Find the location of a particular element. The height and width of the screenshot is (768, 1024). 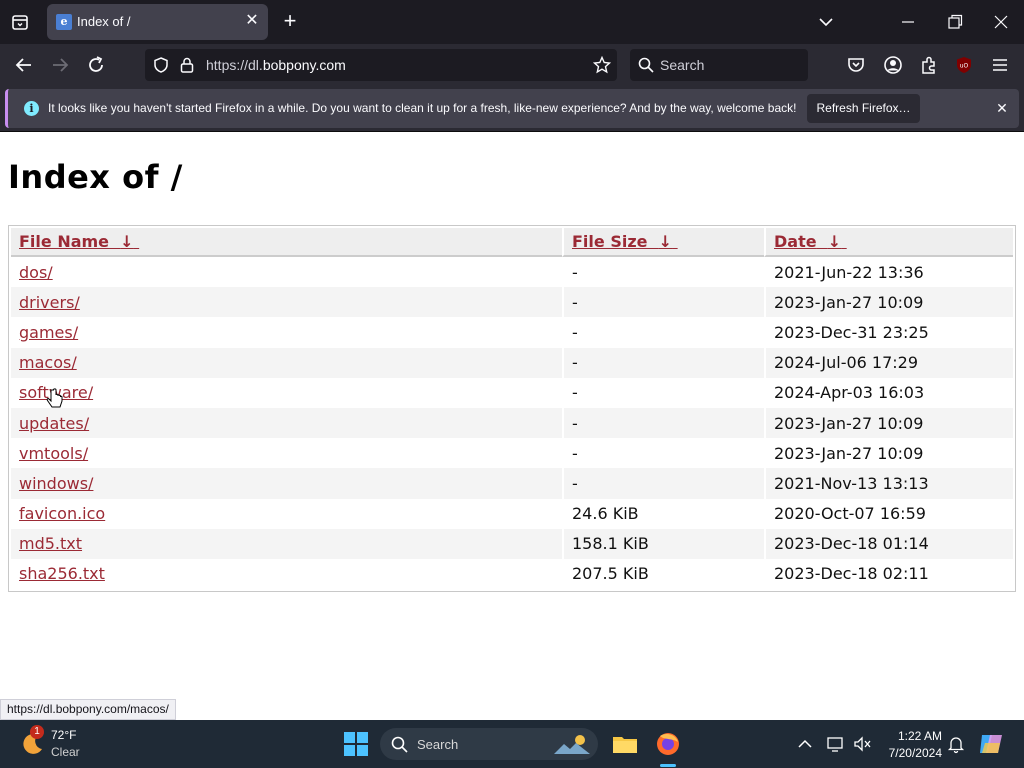

taskbar-search: Search is located at coordinates (489, 744).